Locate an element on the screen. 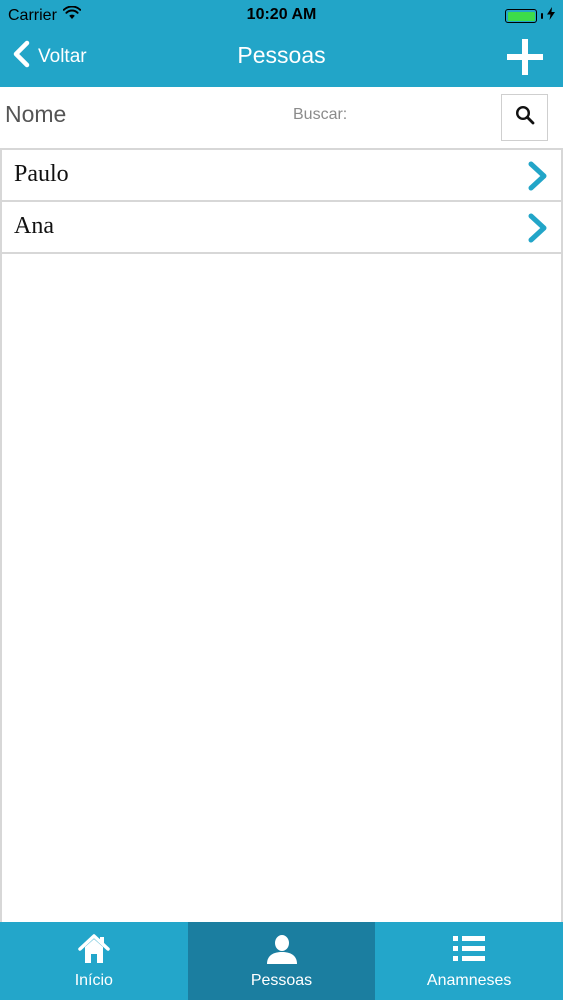 This screenshot has height=1000, width=563. battery-tip is located at coordinates (542, 16).